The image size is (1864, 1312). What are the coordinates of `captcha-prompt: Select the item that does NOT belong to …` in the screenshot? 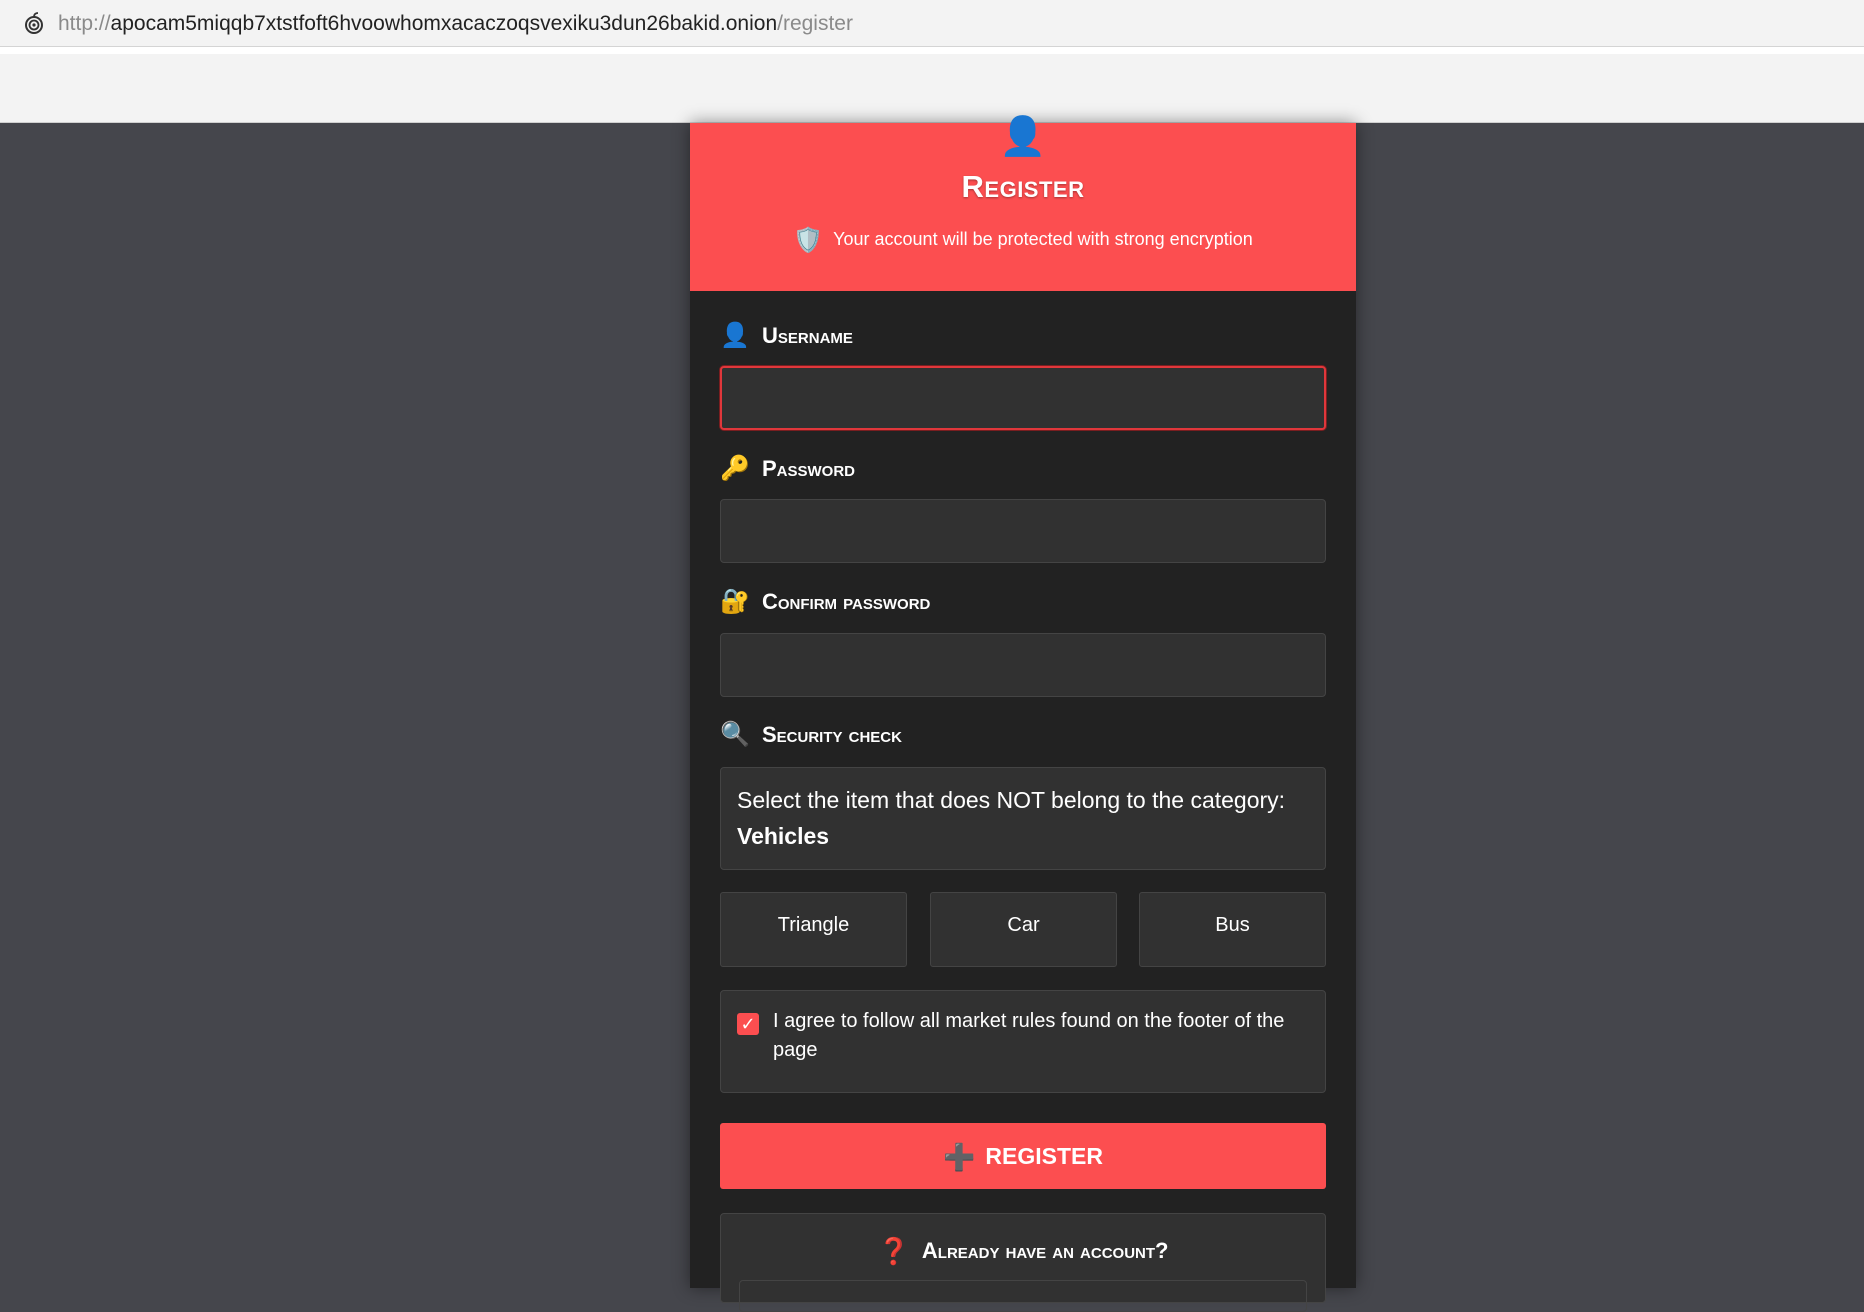 It's located at (1011, 800).